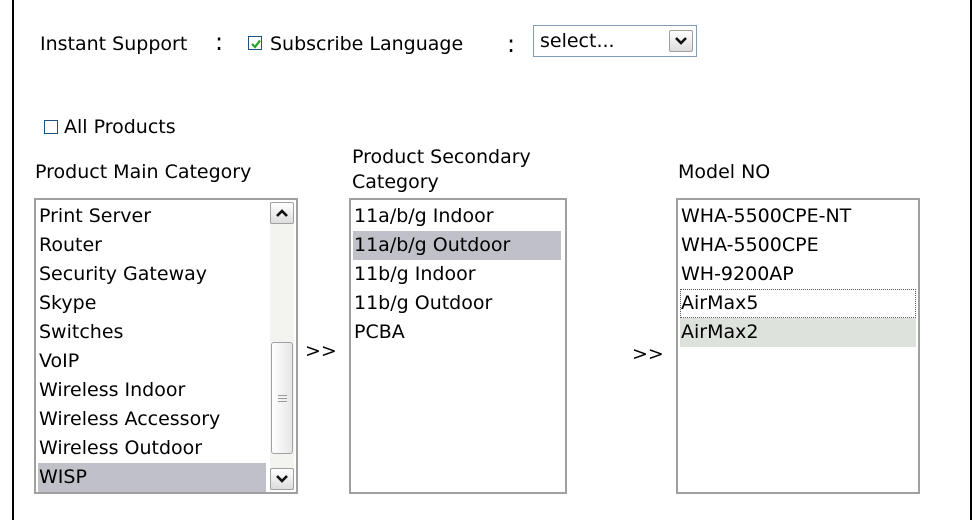 The image size is (972, 520). I want to click on model-no-title: Model NO, so click(724, 172).